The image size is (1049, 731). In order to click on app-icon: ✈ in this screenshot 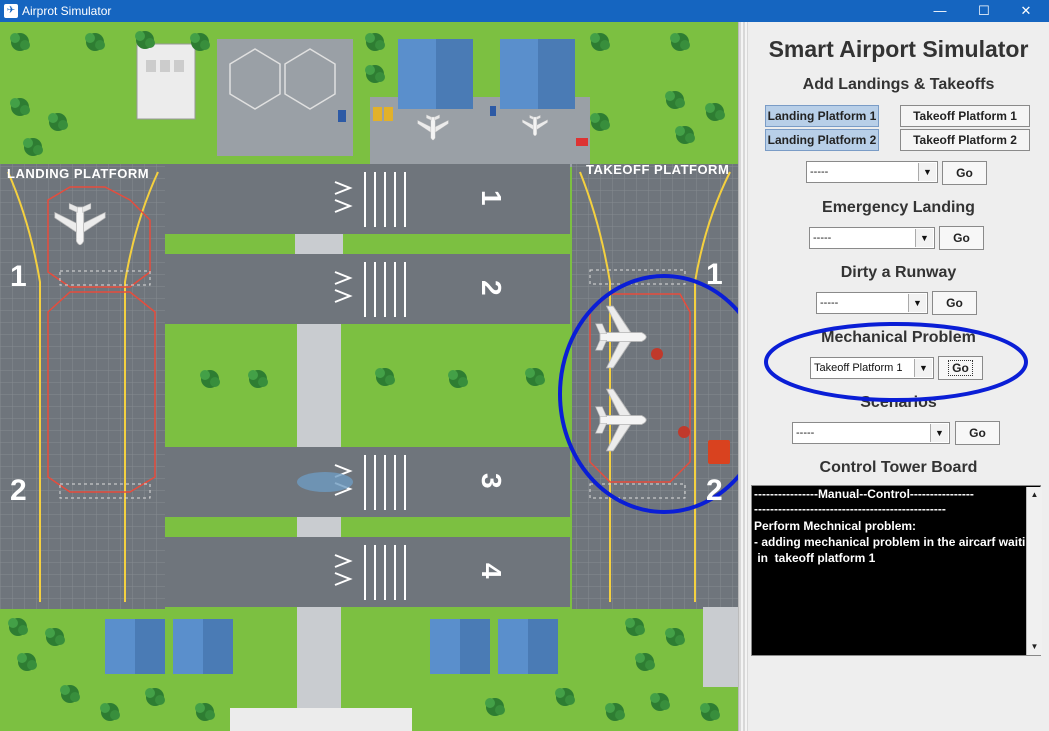, I will do `click(11, 11)`.